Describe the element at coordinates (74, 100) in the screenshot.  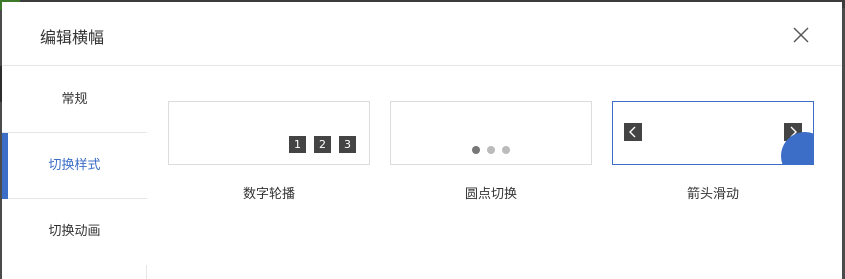
I see `nav-item-general: 常规` at that location.